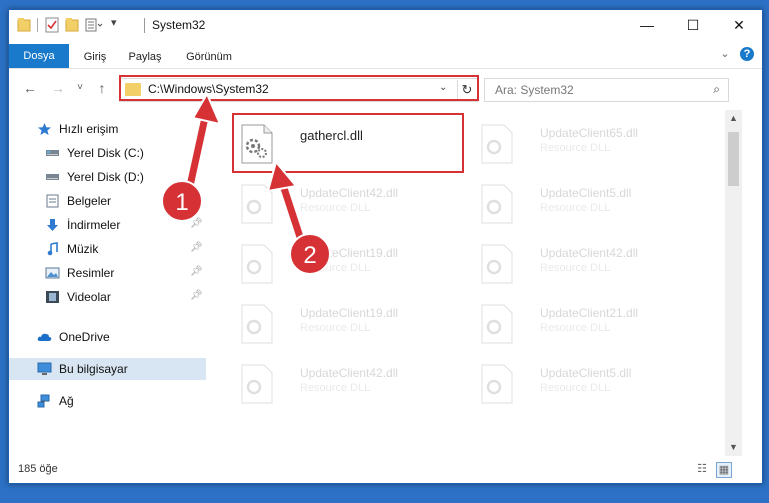 Image resolution: width=769 pixels, height=503 pixels. I want to click on sidebar-item-label: Yerel Disk (D:), so click(105, 177).